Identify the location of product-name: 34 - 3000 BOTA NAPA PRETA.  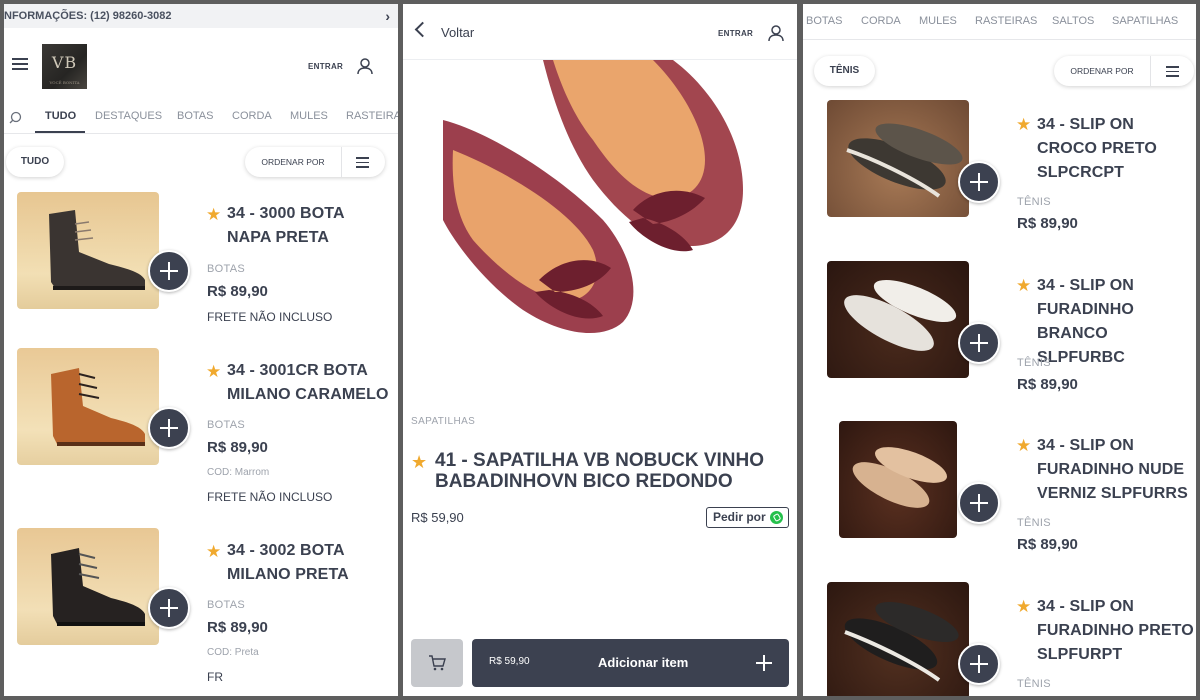
(312, 226).